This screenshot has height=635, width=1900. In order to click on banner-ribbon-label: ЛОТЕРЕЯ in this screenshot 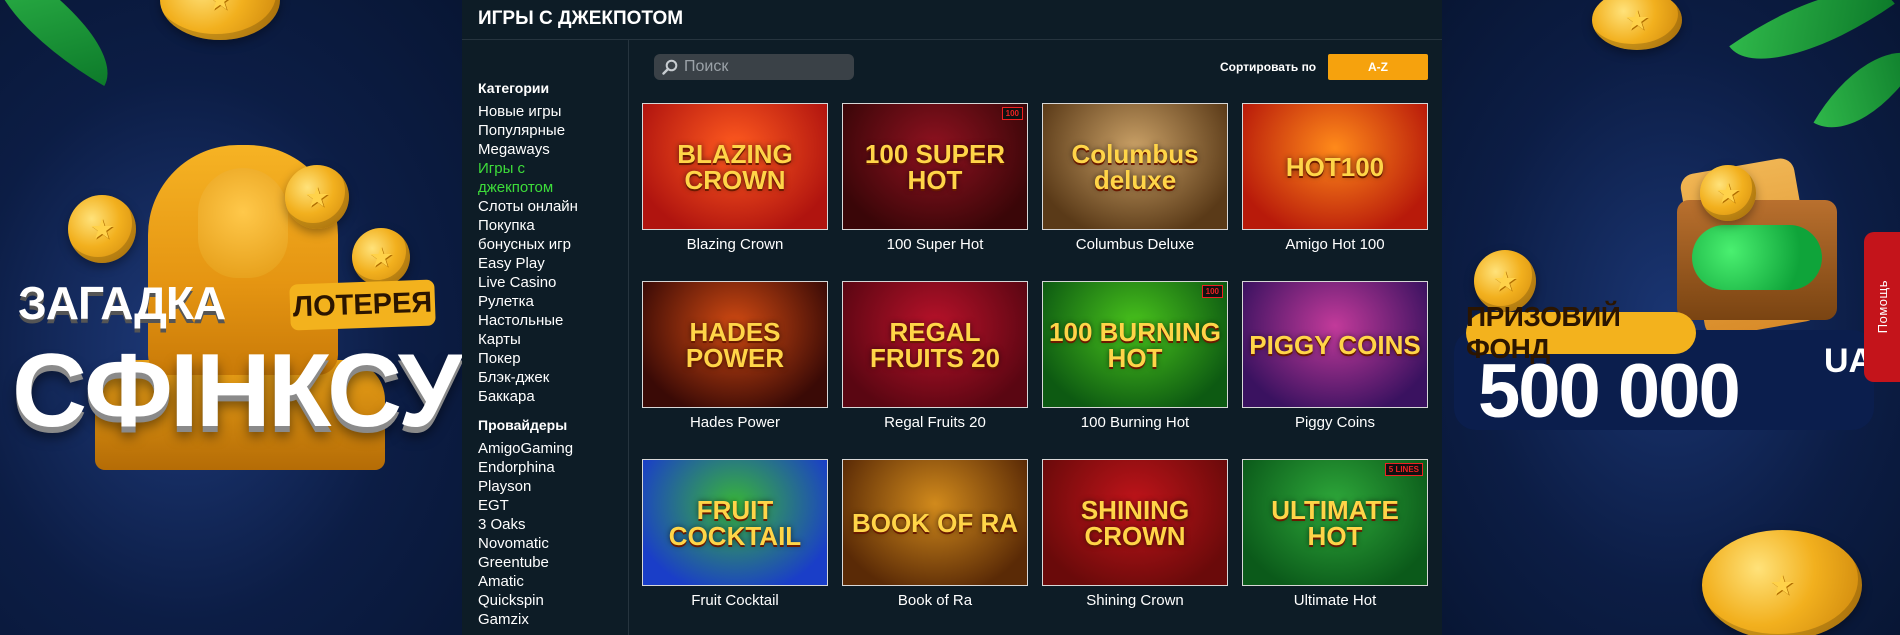, I will do `click(362, 305)`.